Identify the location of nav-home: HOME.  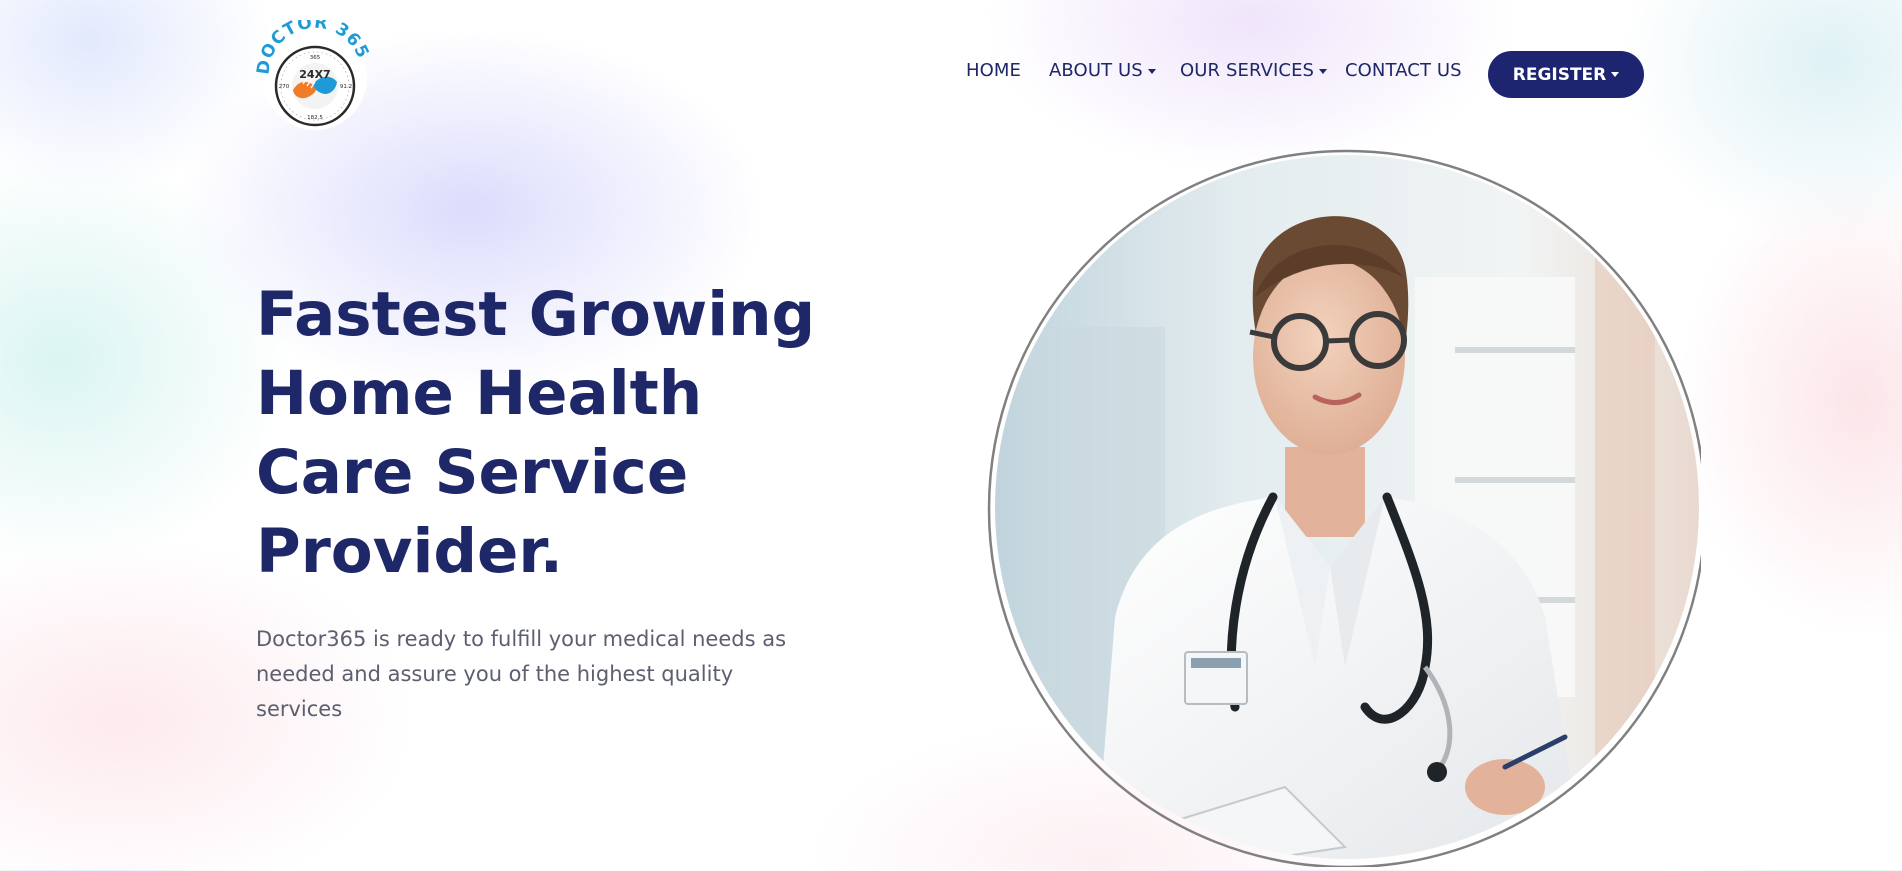
(993, 71).